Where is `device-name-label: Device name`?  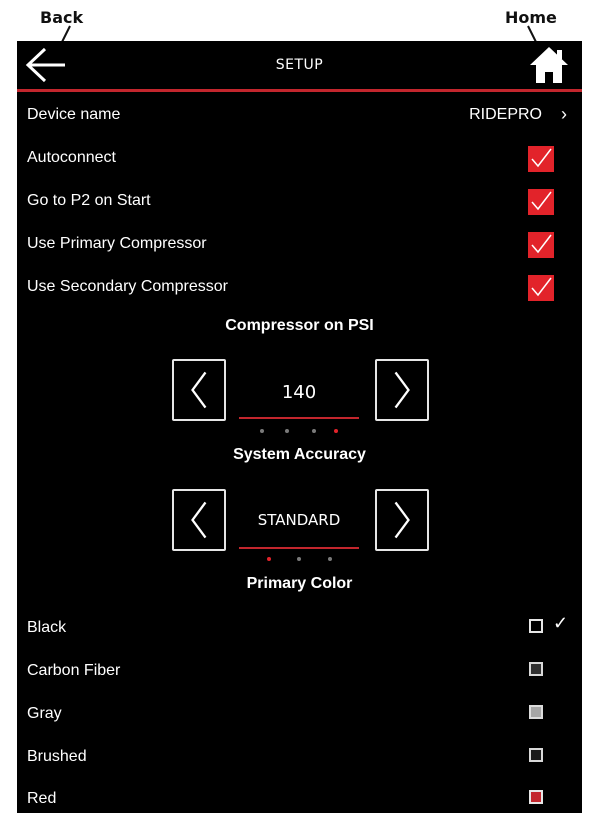 device-name-label: Device name is located at coordinates (74, 114).